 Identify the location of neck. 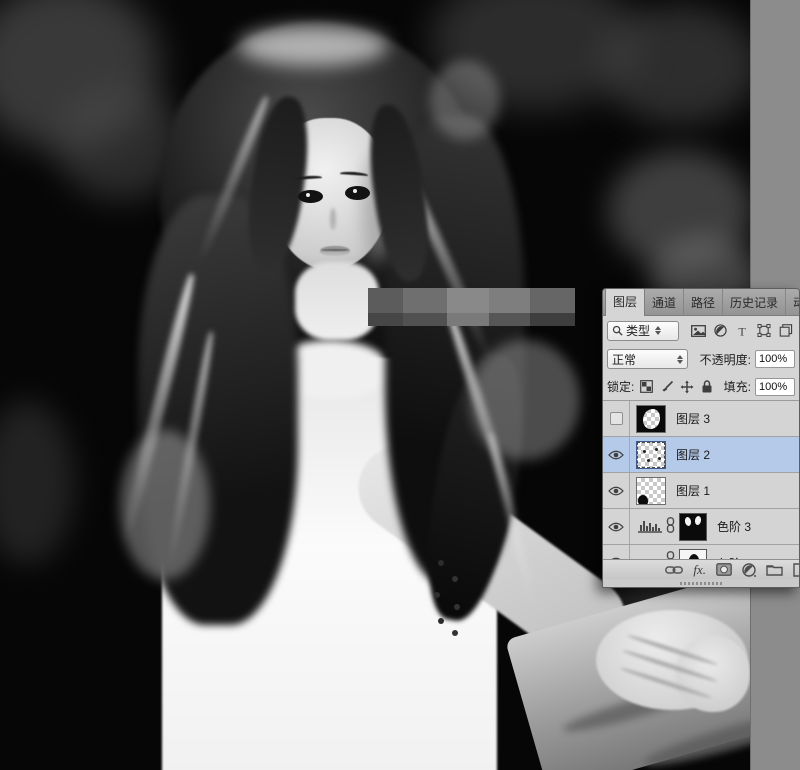
(337, 301).